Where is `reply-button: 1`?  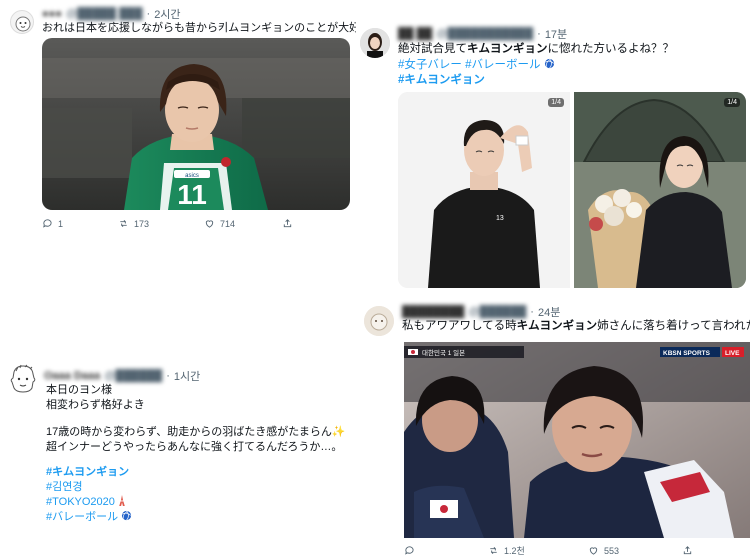 reply-button: 1 is located at coordinates (80, 223).